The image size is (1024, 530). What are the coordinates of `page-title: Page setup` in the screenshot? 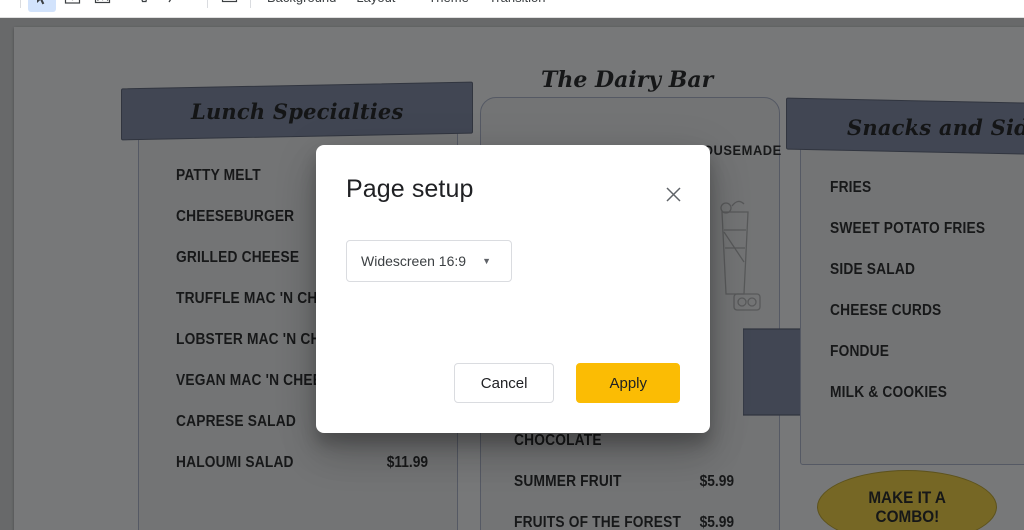 It's located at (410, 189).